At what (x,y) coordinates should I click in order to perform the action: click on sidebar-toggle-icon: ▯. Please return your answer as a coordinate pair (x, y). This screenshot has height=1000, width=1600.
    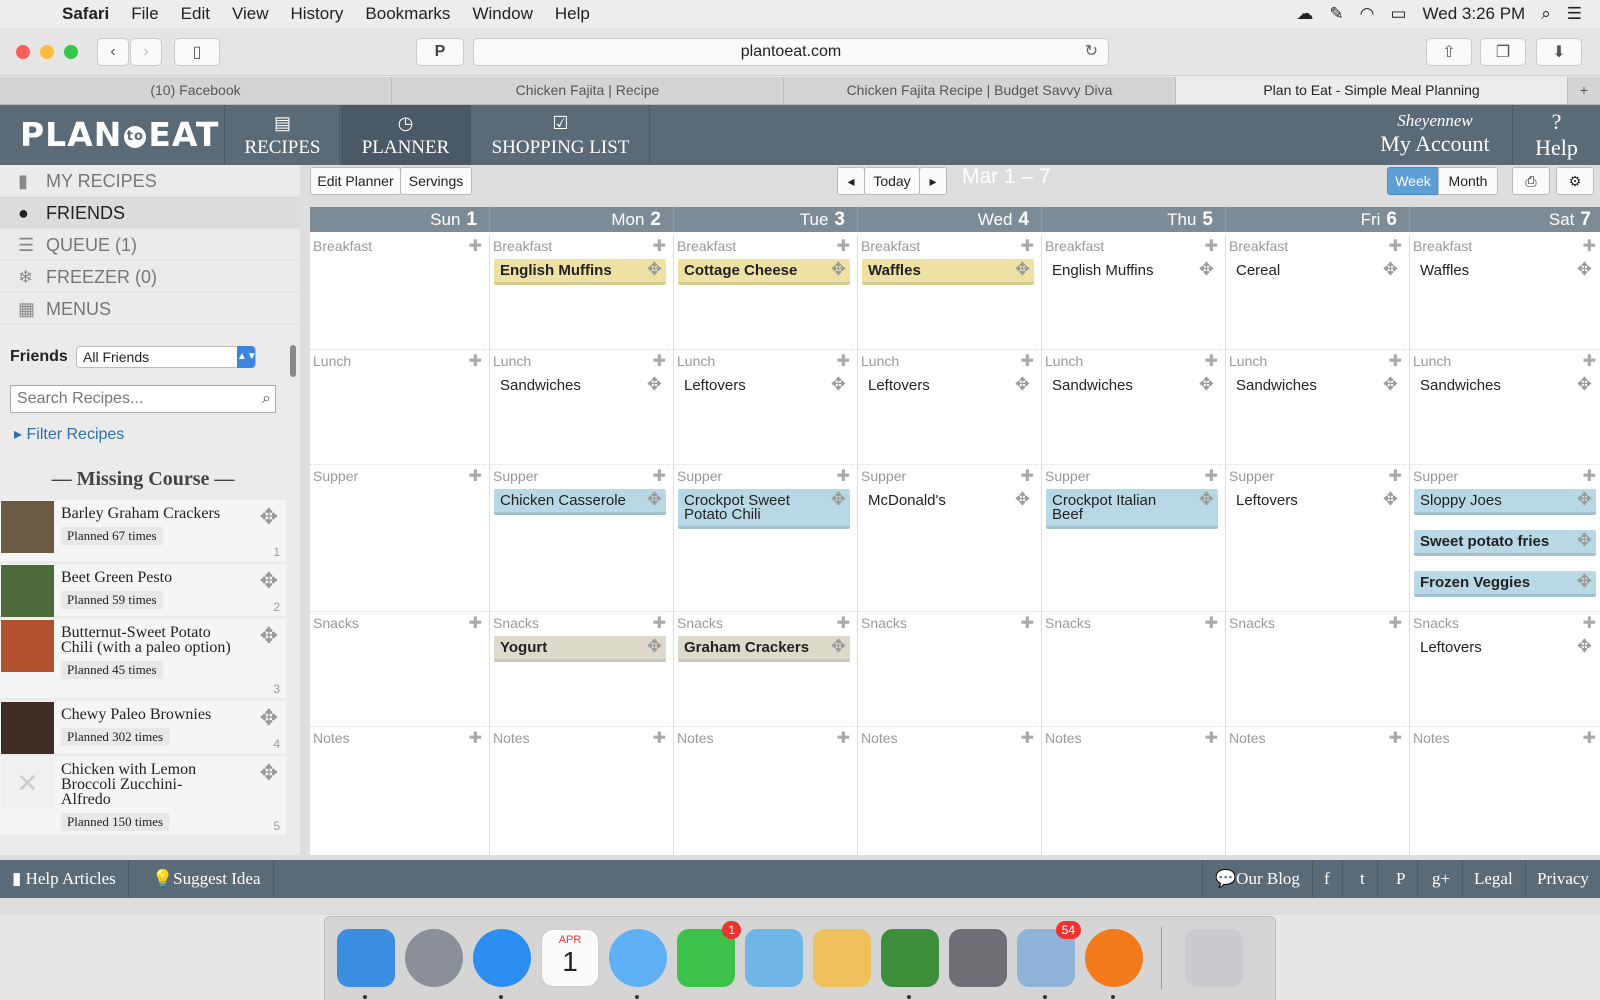
    Looking at the image, I should click on (197, 52).